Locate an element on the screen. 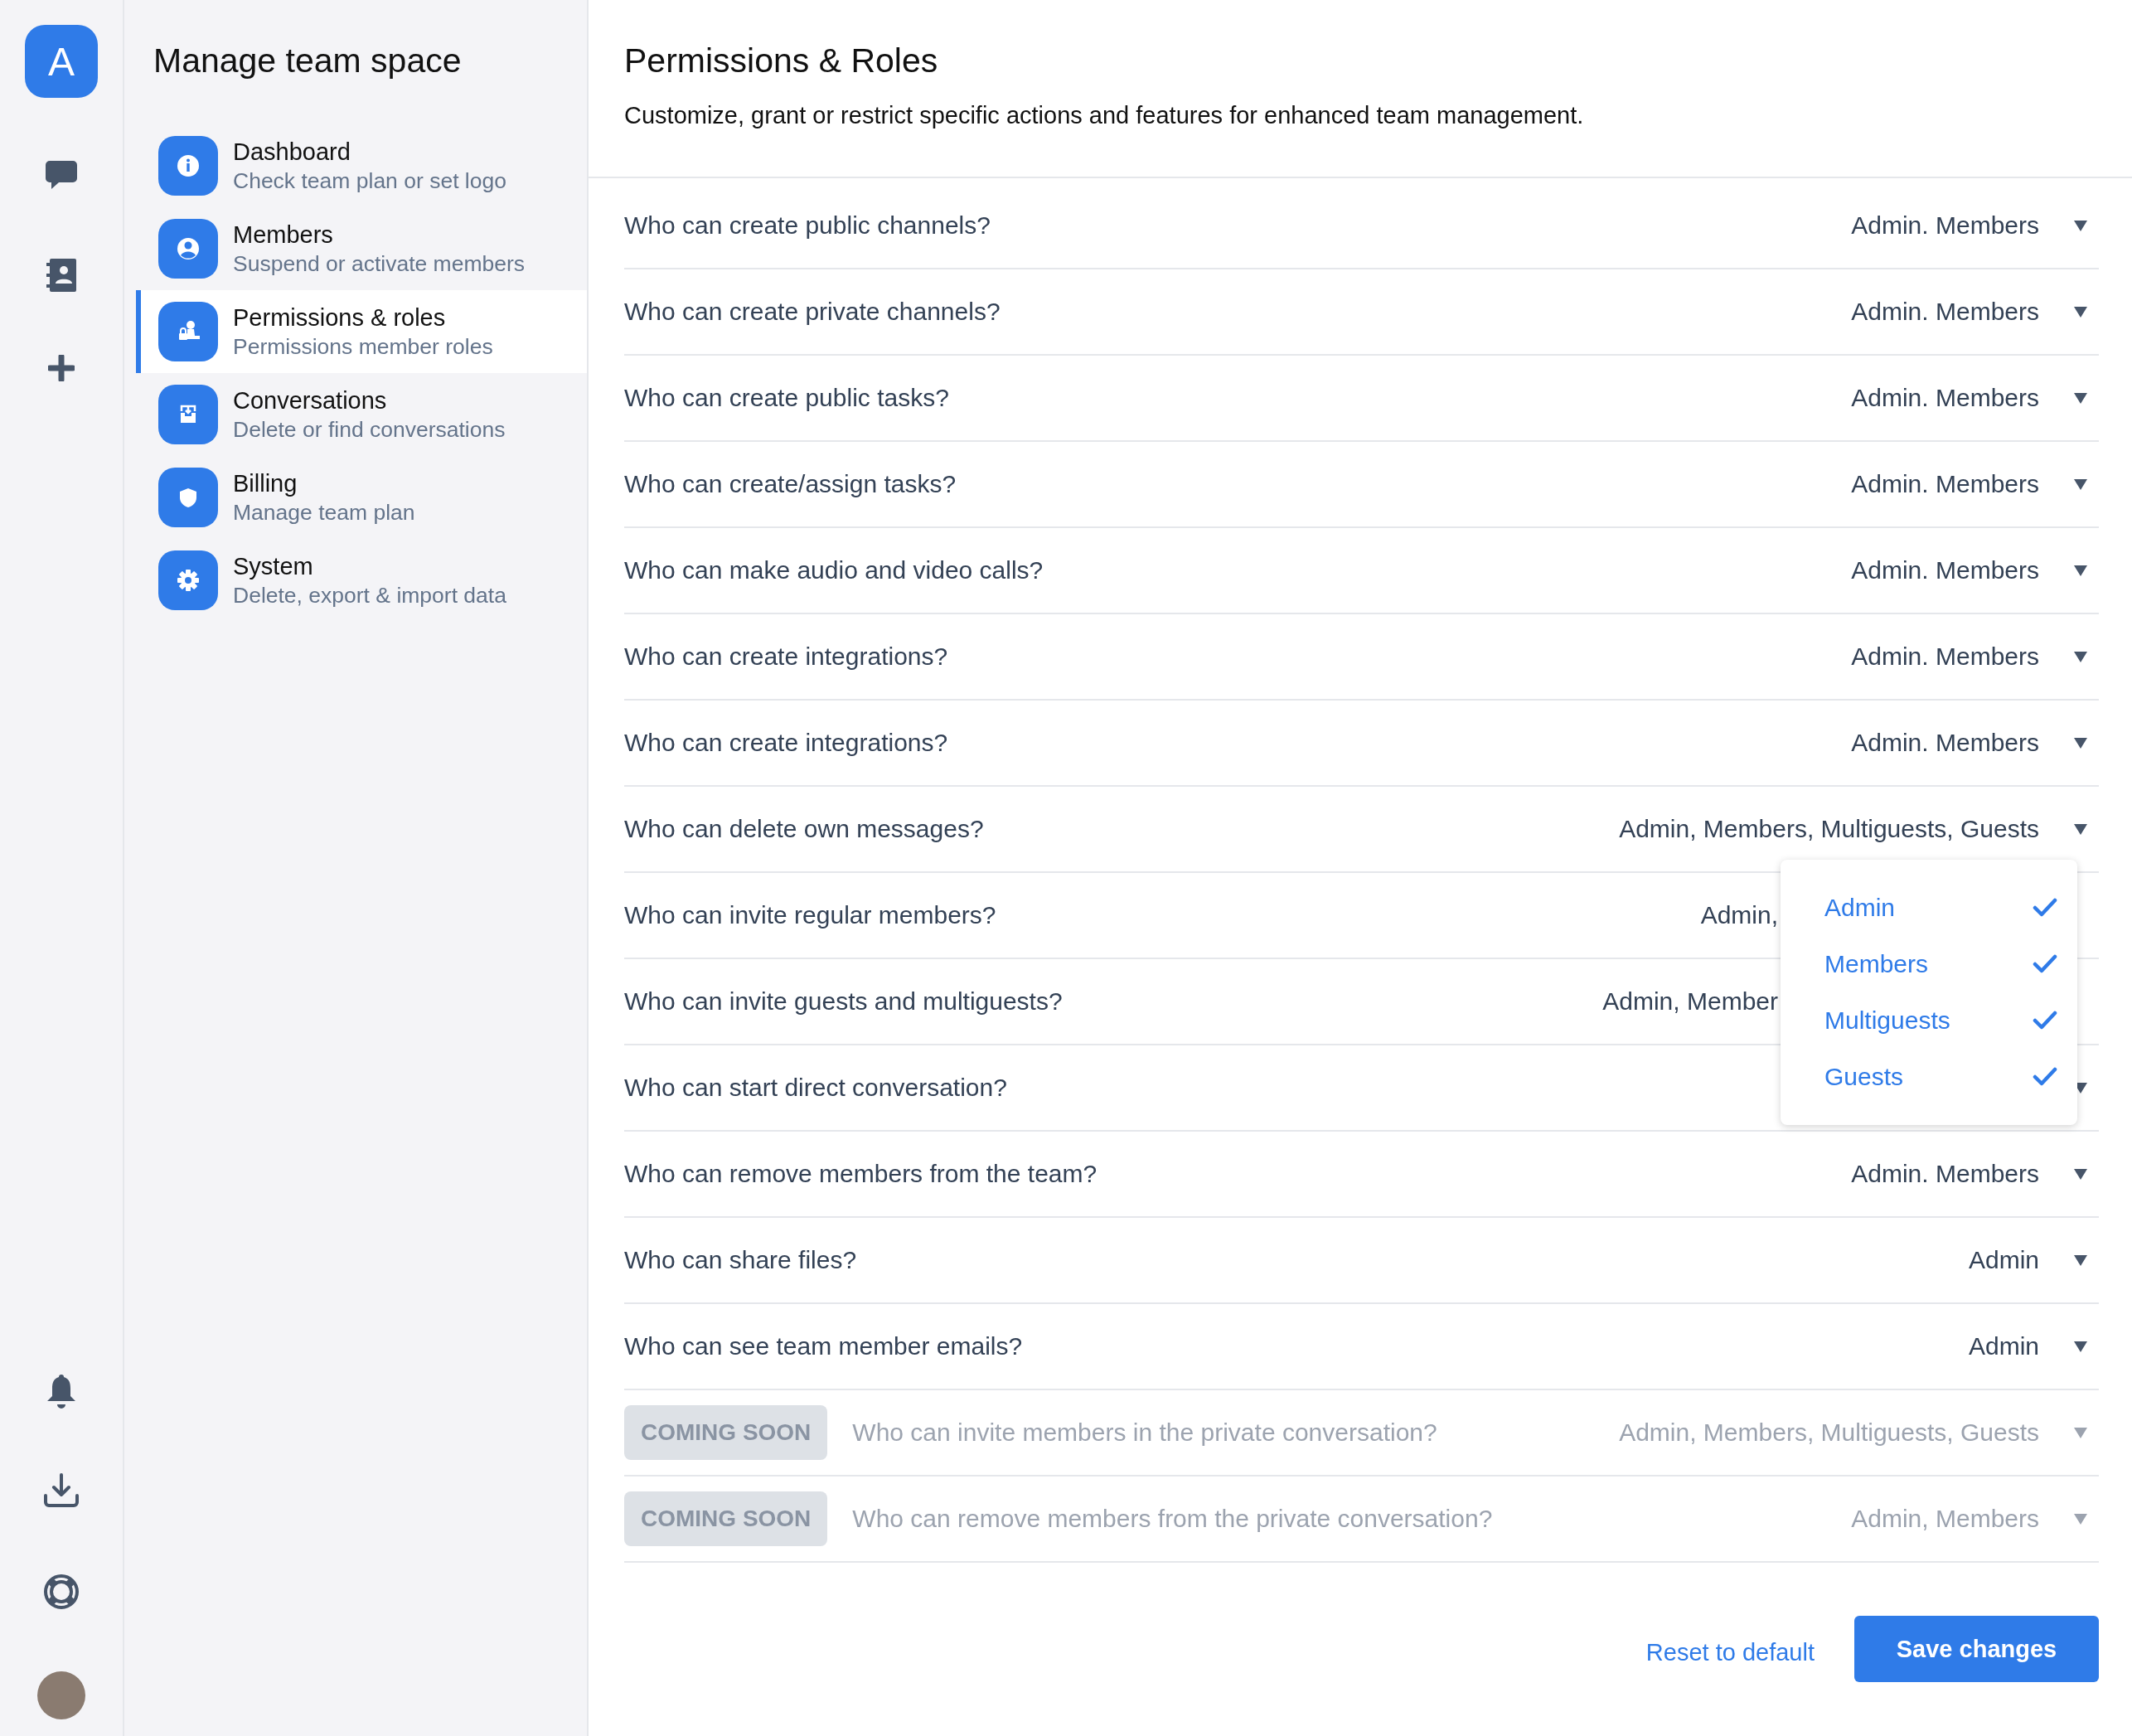 The image size is (2132, 1736). save-changes-button: Save changes is located at coordinates (1976, 1649).